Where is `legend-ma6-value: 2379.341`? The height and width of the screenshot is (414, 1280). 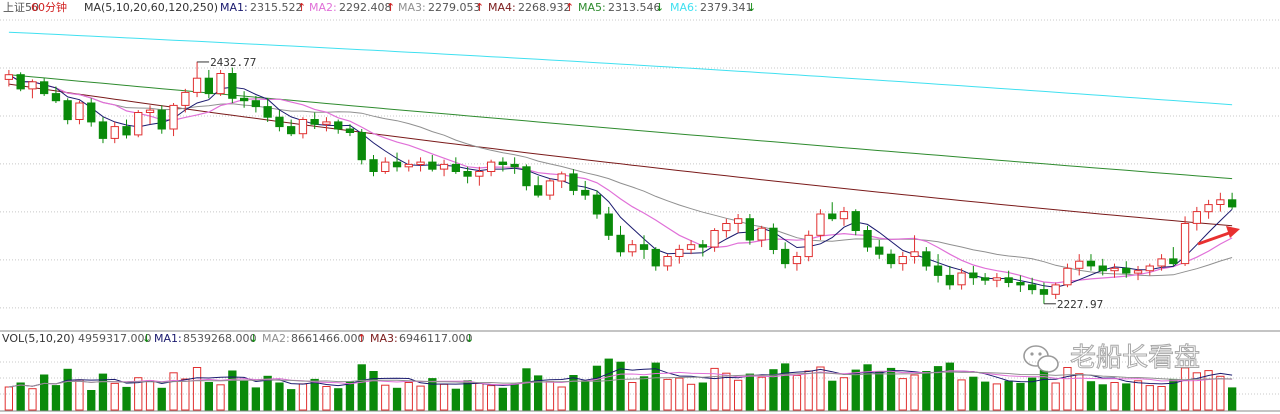 legend-ma6-value: 2379.341 is located at coordinates (726, 7).